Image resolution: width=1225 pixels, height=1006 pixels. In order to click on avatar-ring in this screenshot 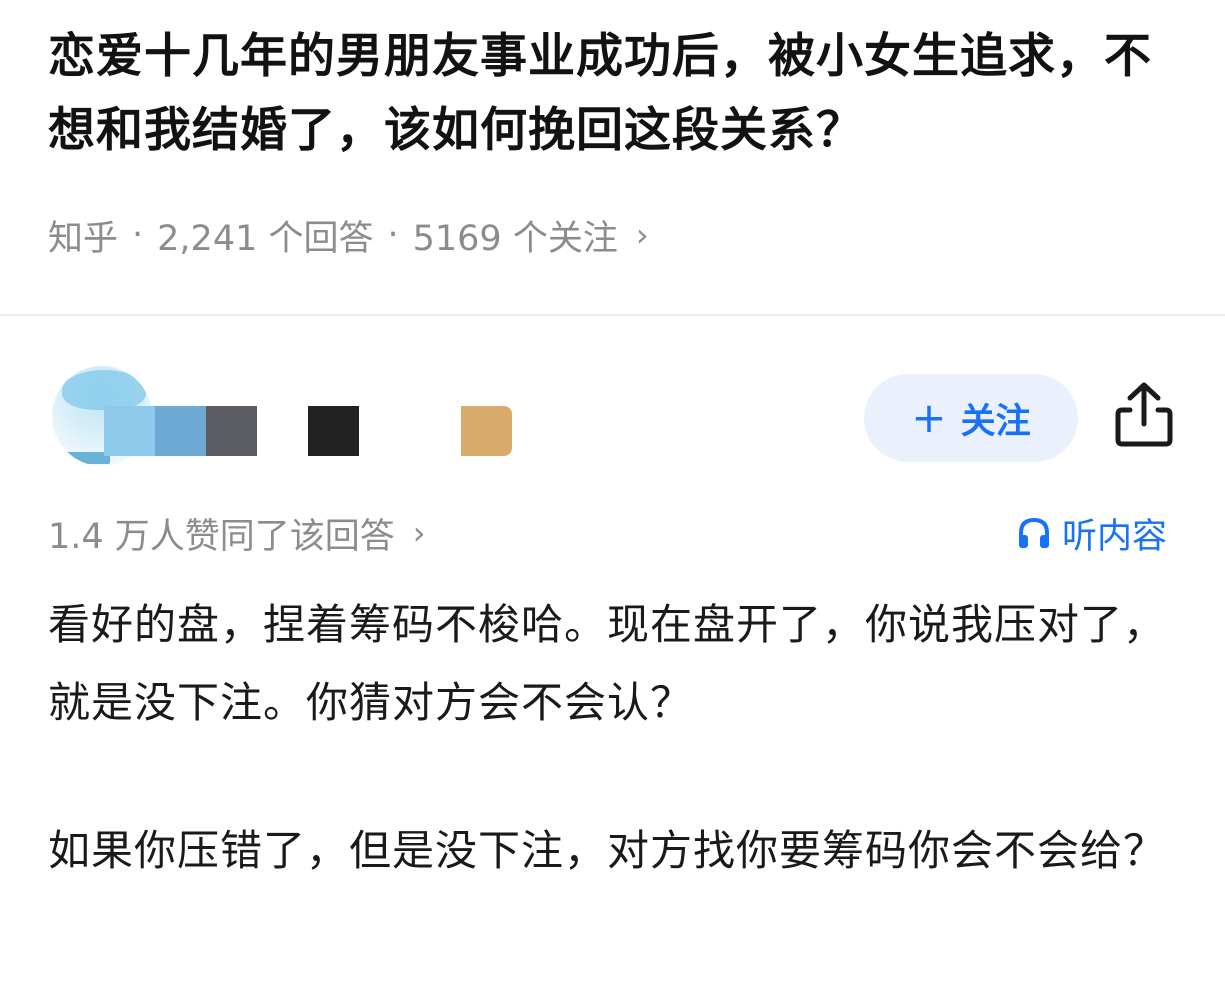, I will do `click(104, 390)`.